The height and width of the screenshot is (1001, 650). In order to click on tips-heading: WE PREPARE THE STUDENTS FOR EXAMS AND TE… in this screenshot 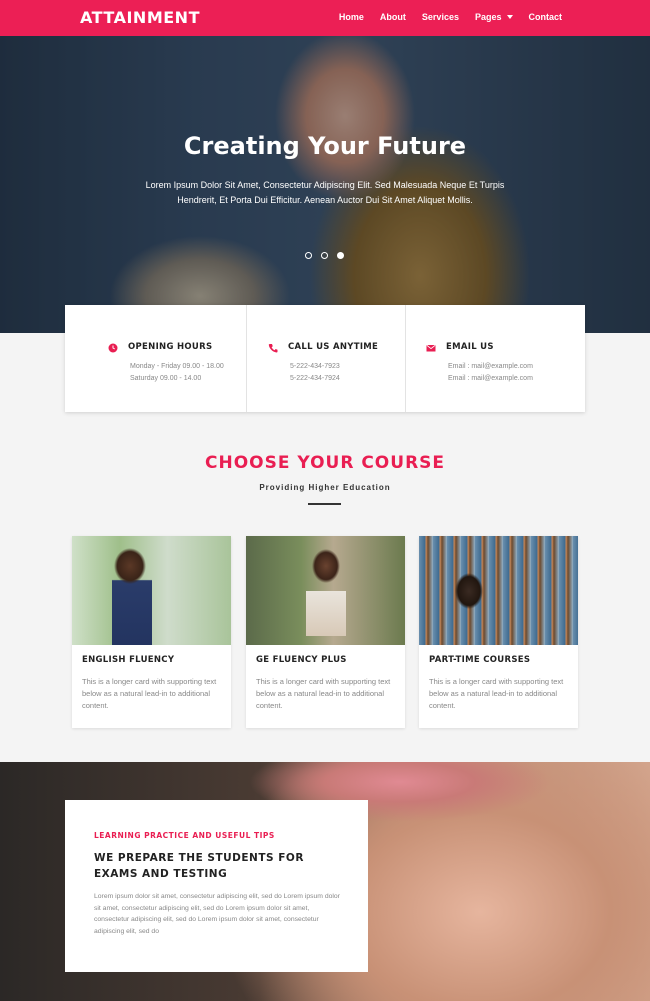, I will do `click(199, 866)`.